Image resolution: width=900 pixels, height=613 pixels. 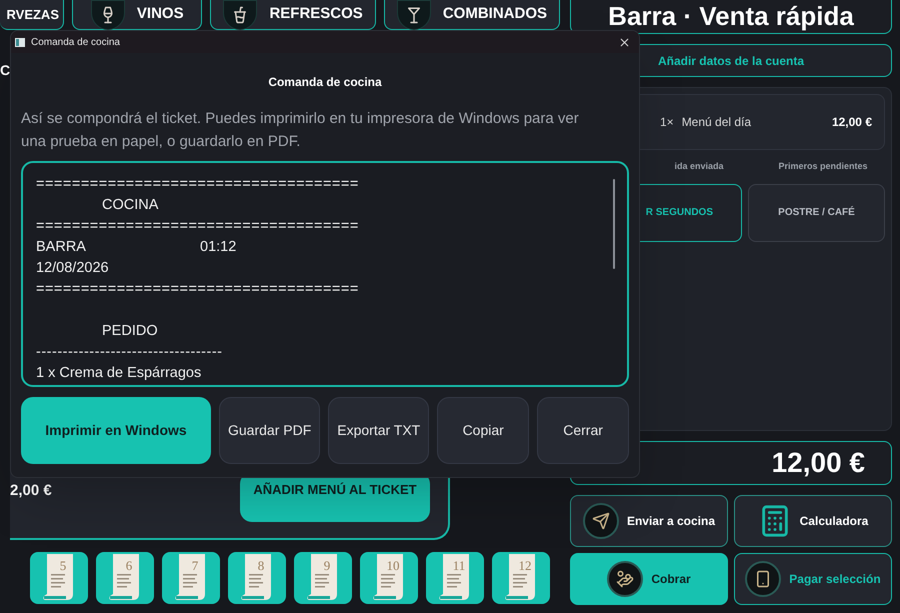 What do you see at coordinates (63, 566) in the screenshot?
I see `tile-number: 5` at bounding box center [63, 566].